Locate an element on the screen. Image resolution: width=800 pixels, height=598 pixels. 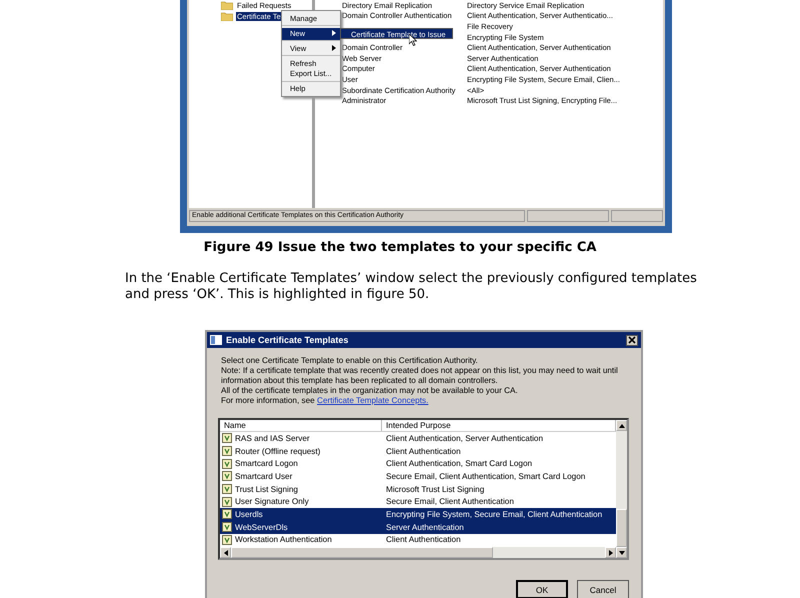
window-title: Enable Certificate Templates is located at coordinates (288, 340).